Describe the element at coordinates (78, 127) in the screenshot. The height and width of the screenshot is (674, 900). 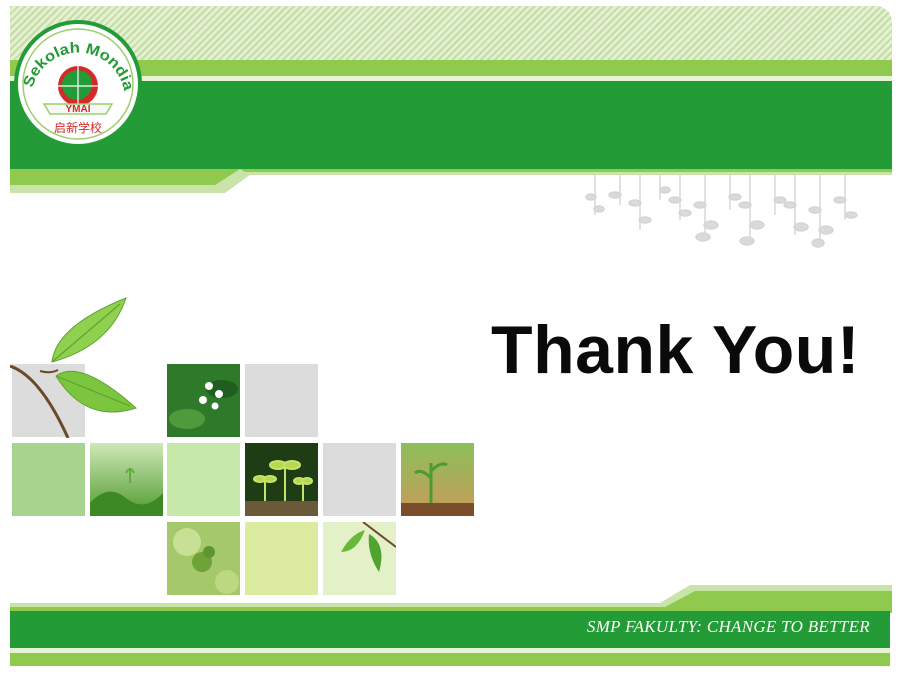
I see `logo-chinese-text: 启新学校` at that location.